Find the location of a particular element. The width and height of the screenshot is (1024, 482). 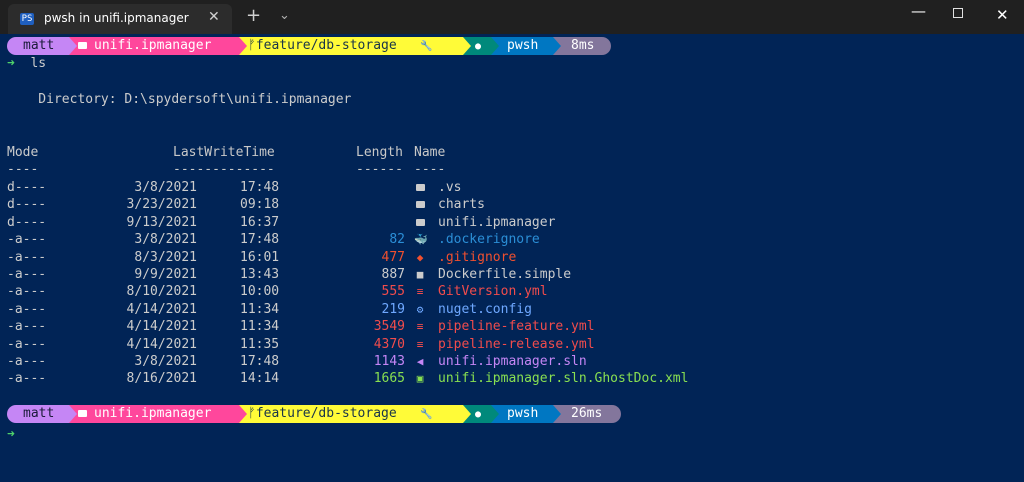

cell-date: 4/14/2021 is located at coordinates (161, 344).